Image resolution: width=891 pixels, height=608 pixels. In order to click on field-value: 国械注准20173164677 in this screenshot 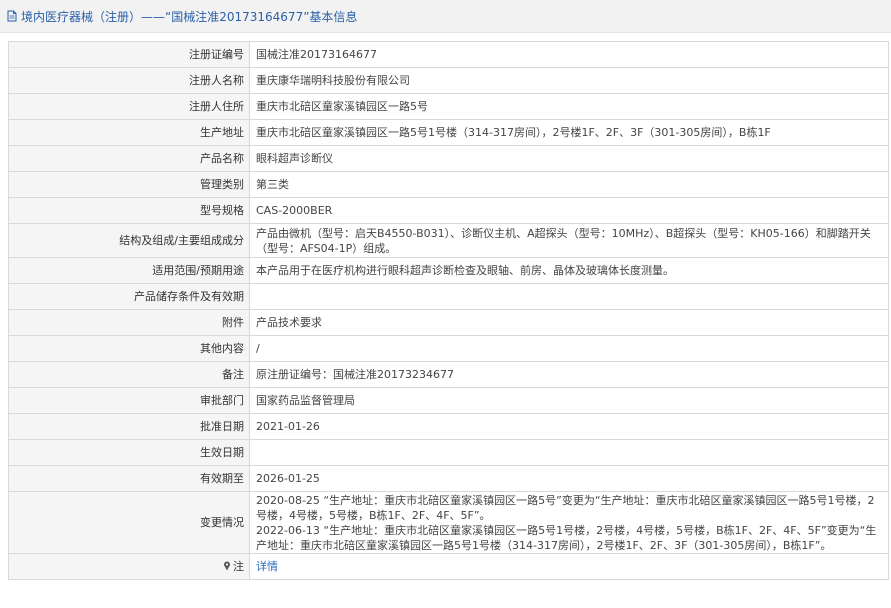, I will do `click(569, 54)`.